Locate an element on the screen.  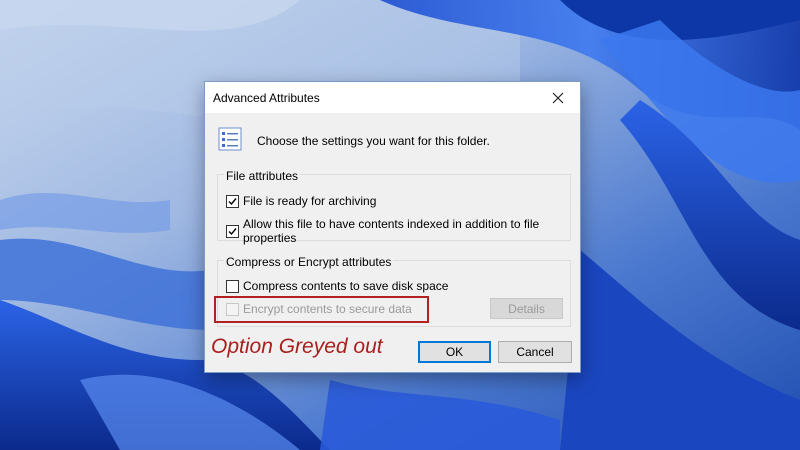
indexing-checkbox is located at coordinates (232, 231).